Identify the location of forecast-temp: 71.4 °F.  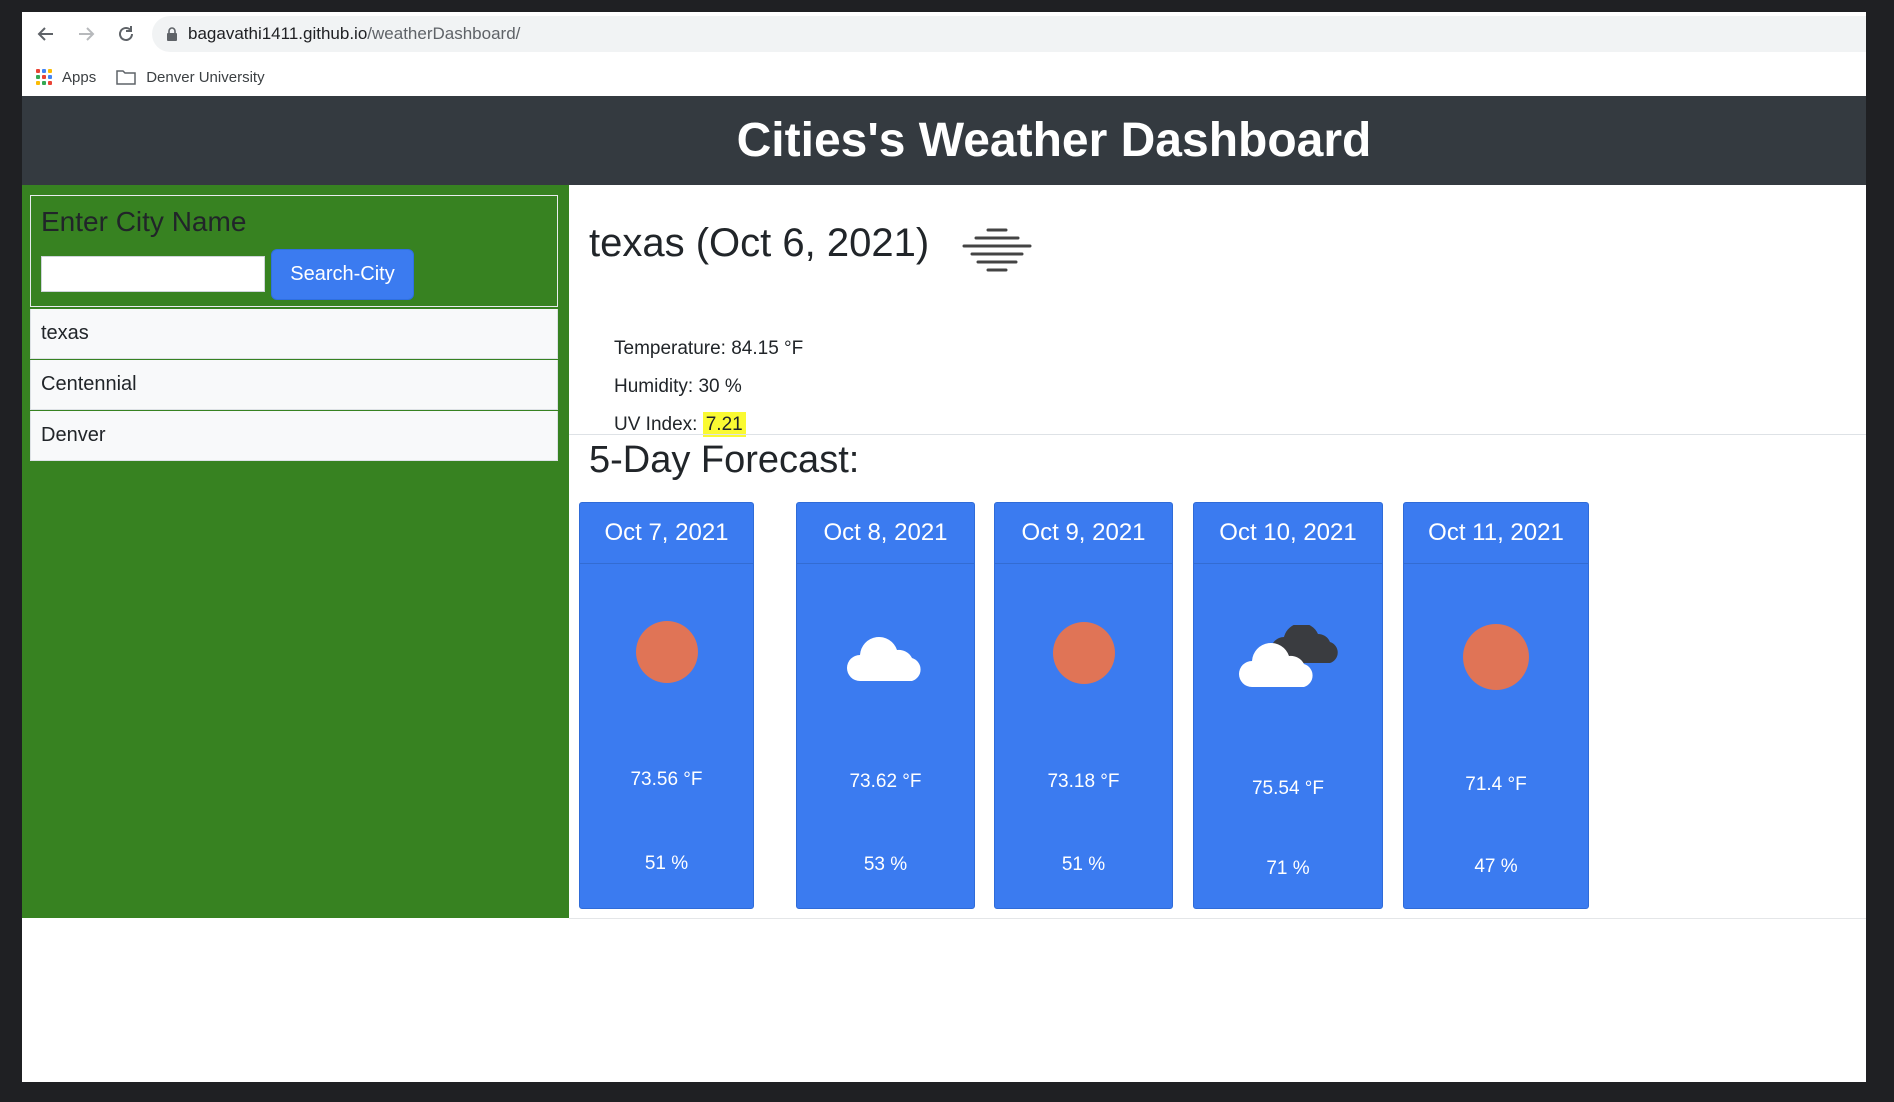
(1496, 784).